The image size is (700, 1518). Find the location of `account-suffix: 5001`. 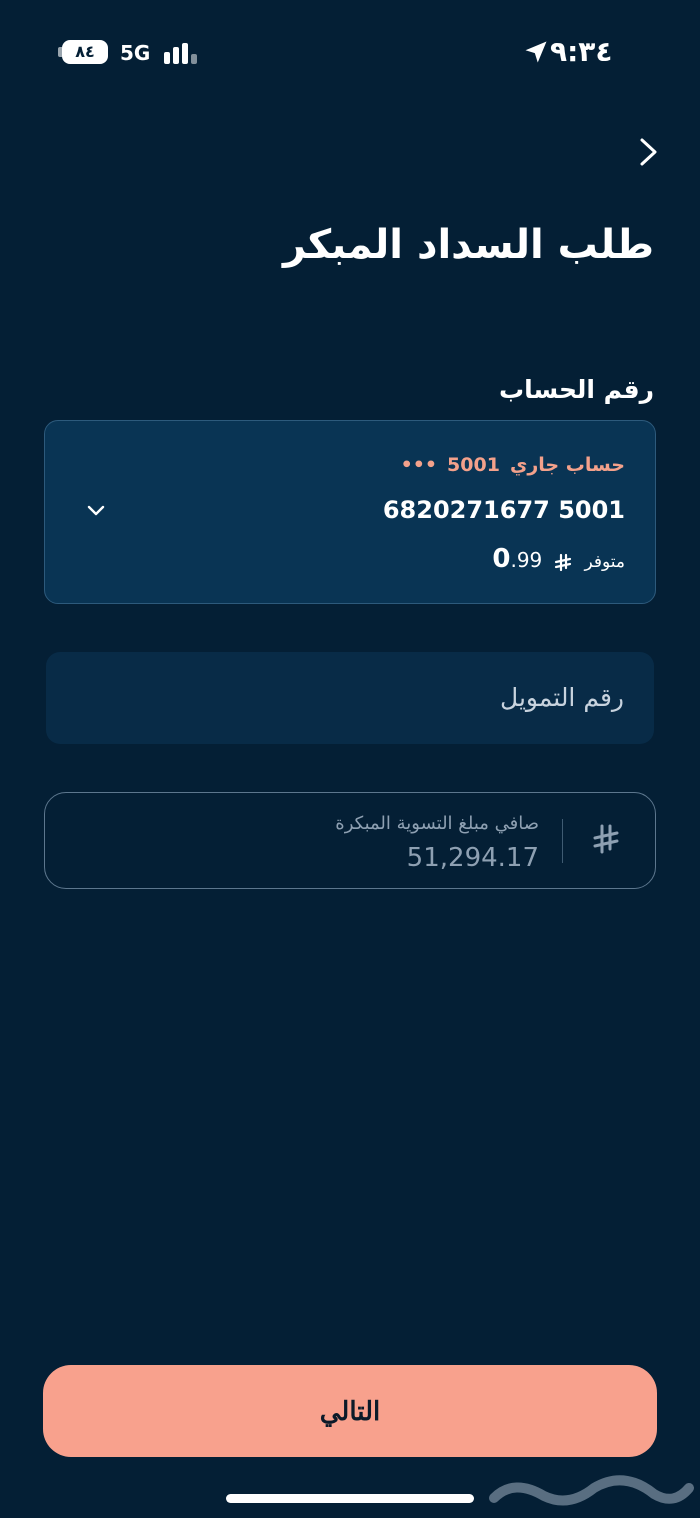

account-suffix: 5001 is located at coordinates (473, 465).